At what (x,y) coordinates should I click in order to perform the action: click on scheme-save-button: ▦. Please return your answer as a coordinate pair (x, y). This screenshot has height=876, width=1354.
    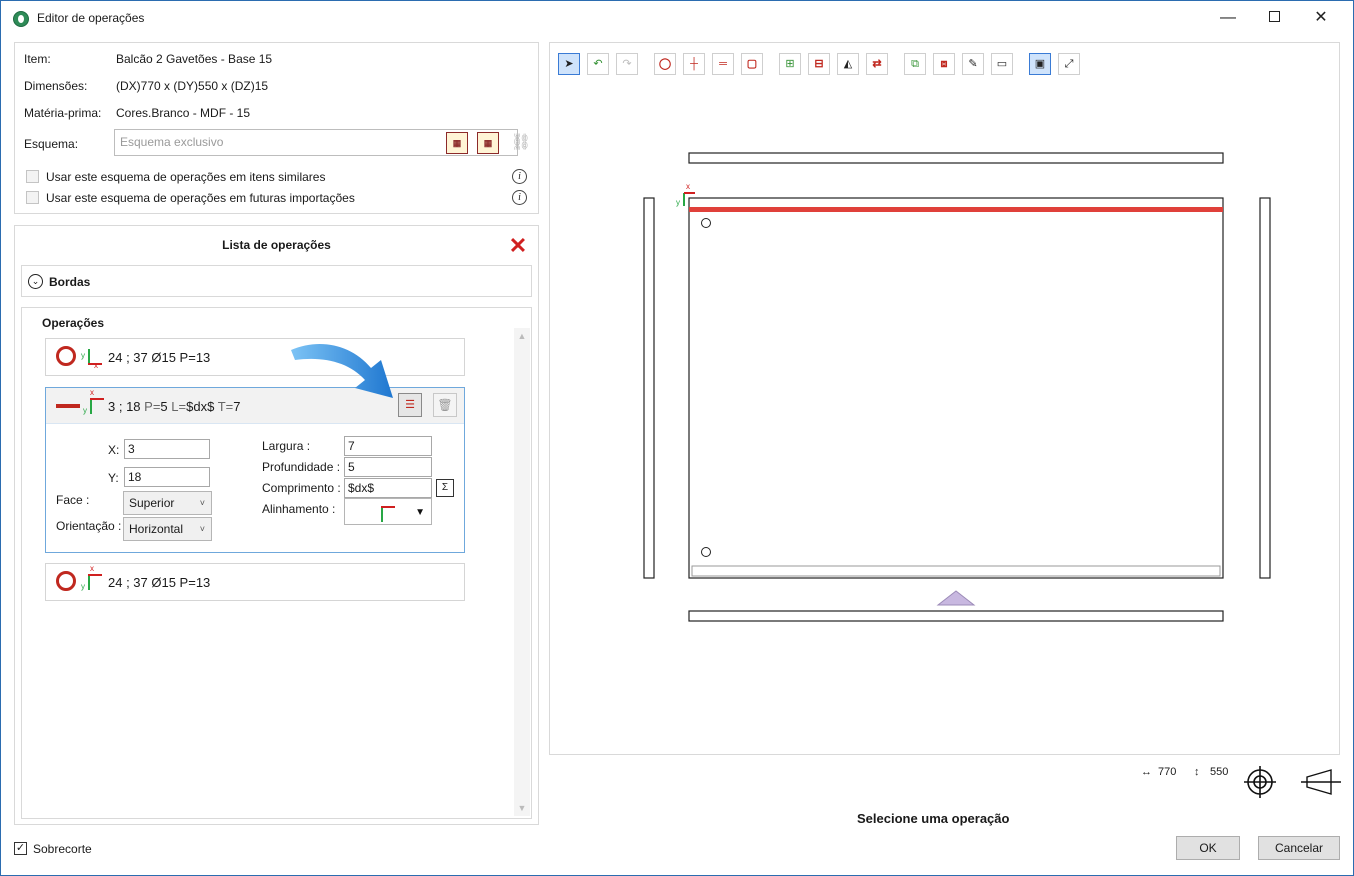
    Looking at the image, I should click on (488, 143).